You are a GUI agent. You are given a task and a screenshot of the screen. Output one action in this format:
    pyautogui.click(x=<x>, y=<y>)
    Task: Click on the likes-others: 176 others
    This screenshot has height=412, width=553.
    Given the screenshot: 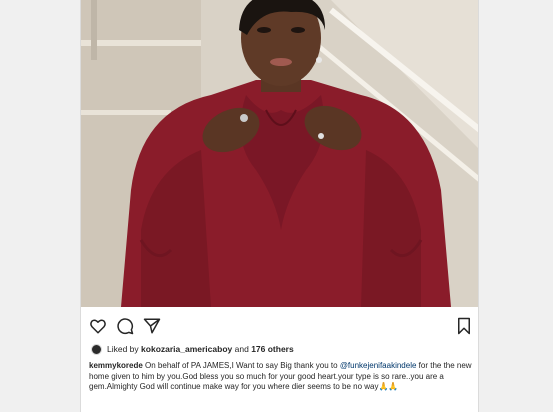 What is the action you would take?
    pyautogui.click(x=272, y=349)
    